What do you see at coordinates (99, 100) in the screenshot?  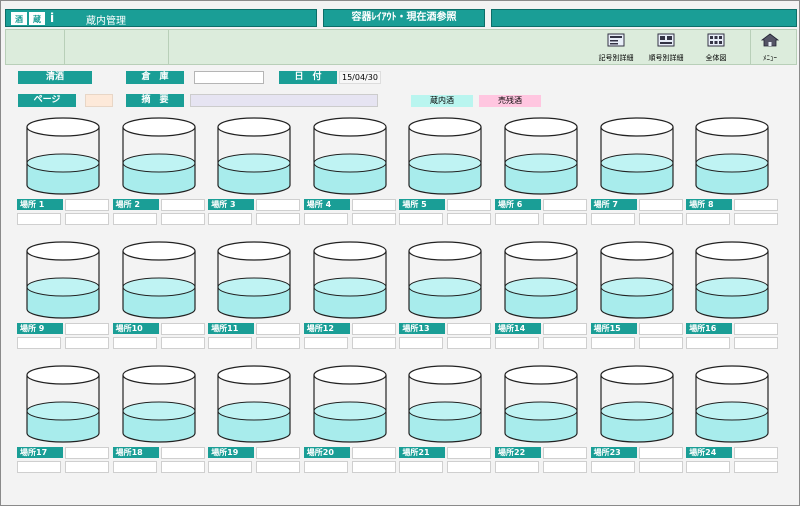 I see `page-field` at bounding box center [99, 100].